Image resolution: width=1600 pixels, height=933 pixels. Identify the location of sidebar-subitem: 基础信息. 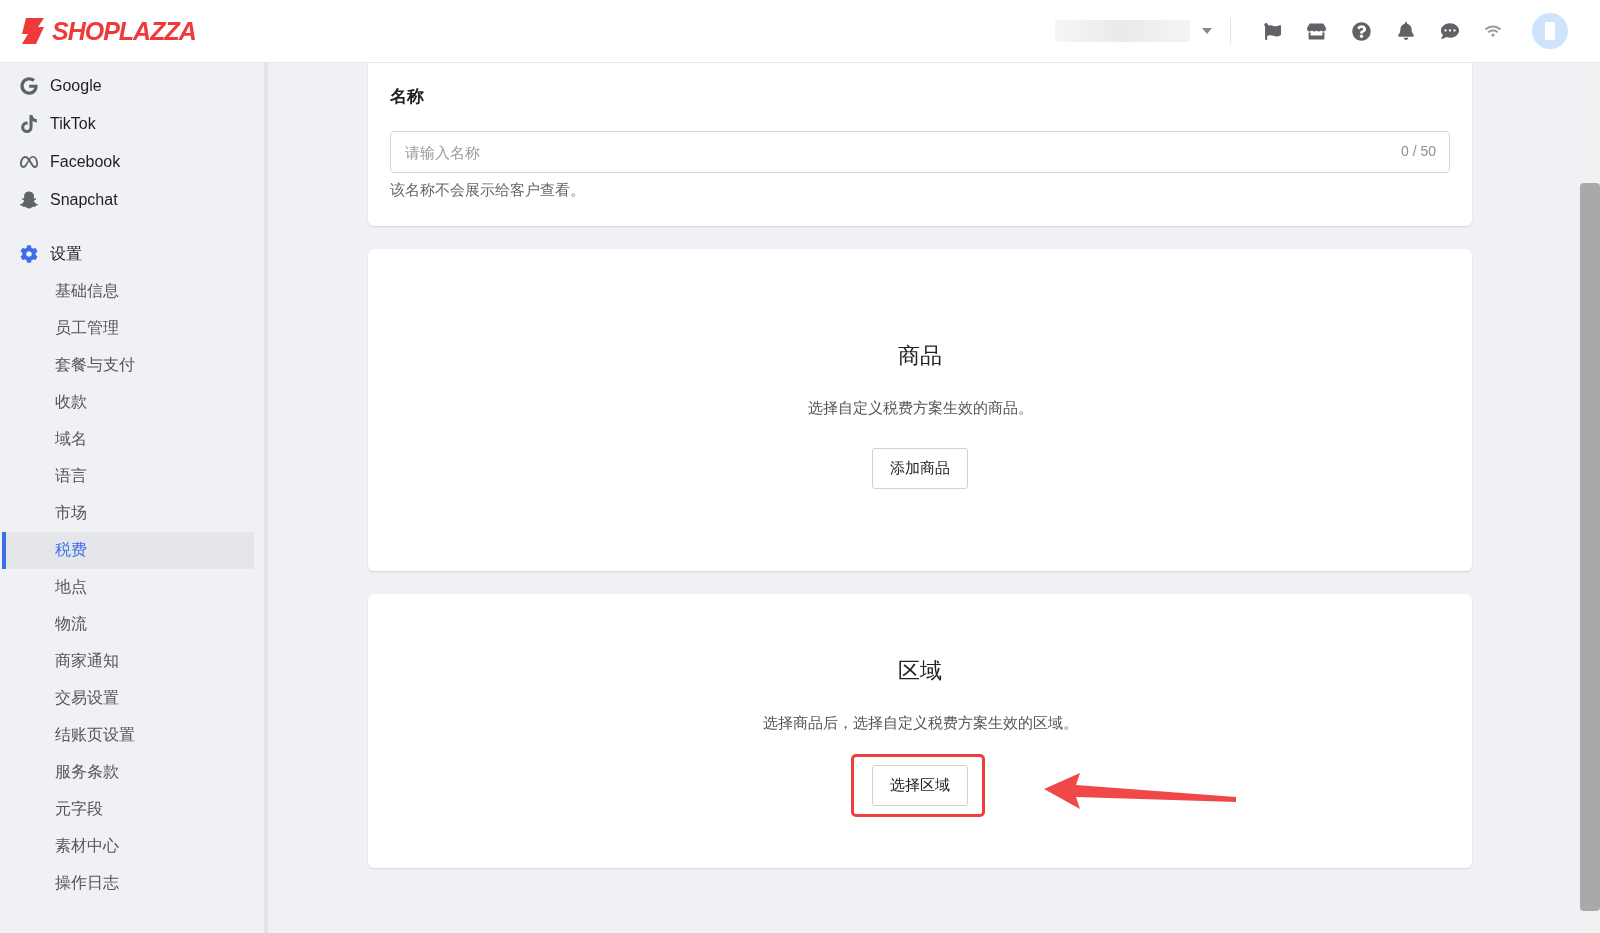
(128, 291).